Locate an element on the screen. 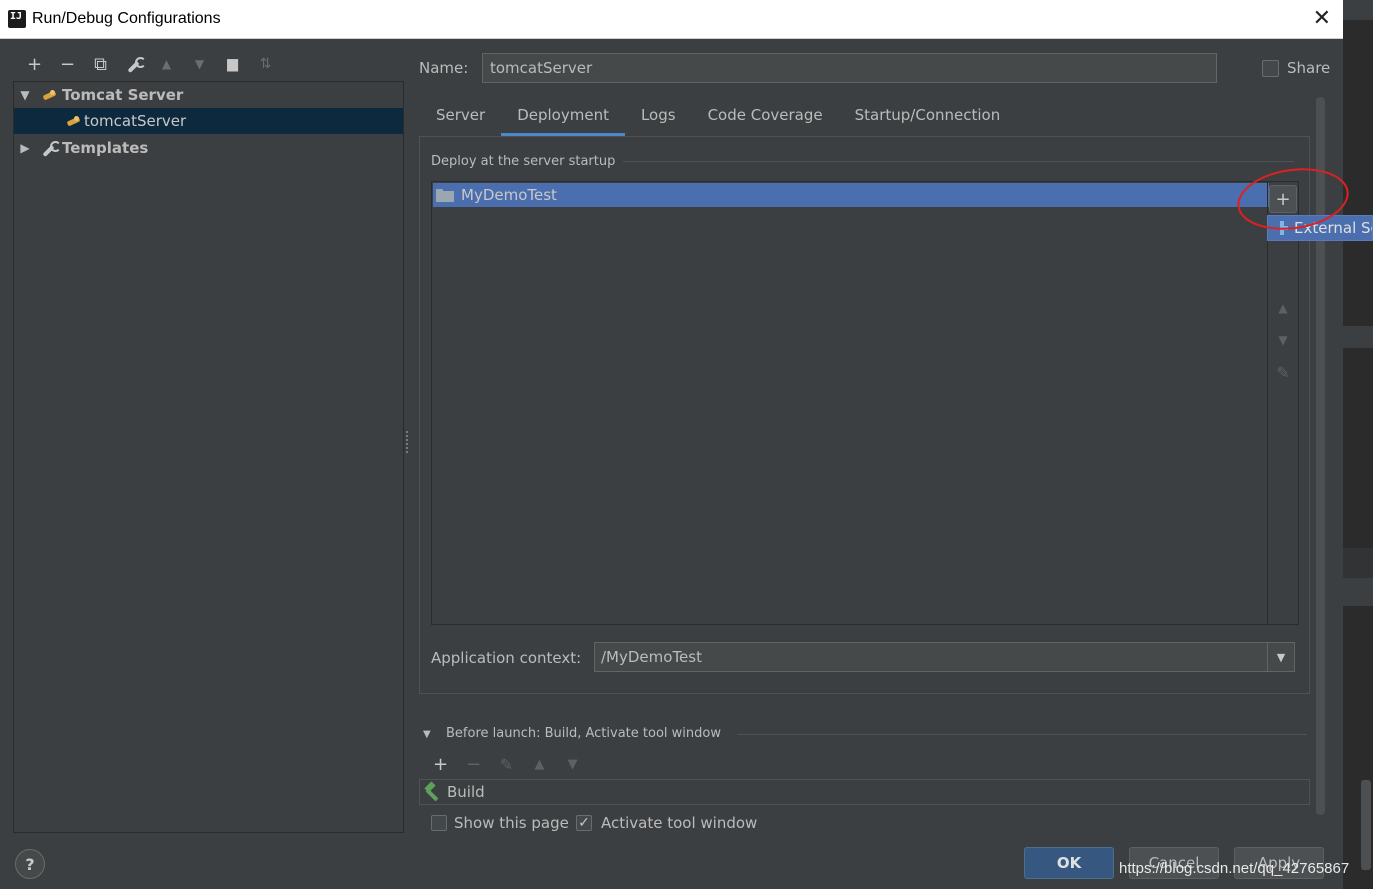  app-context-label: Application context: is located at coordinates (506, 658).